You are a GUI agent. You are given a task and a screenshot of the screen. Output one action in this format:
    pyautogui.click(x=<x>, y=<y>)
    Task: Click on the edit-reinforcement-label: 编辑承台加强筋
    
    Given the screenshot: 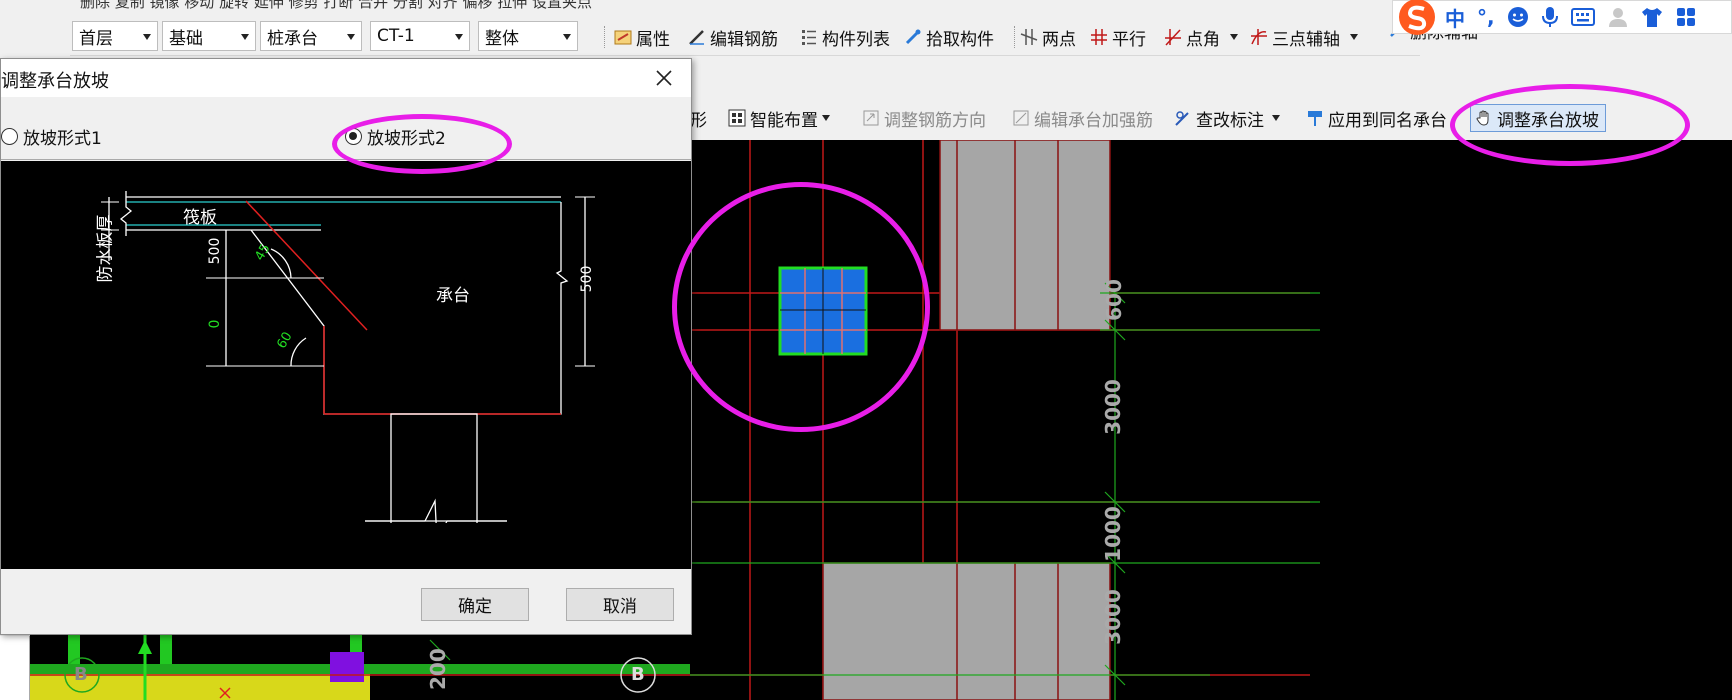 What is the action you would take?
    pyautogui.click(x=1093, y=120)
    